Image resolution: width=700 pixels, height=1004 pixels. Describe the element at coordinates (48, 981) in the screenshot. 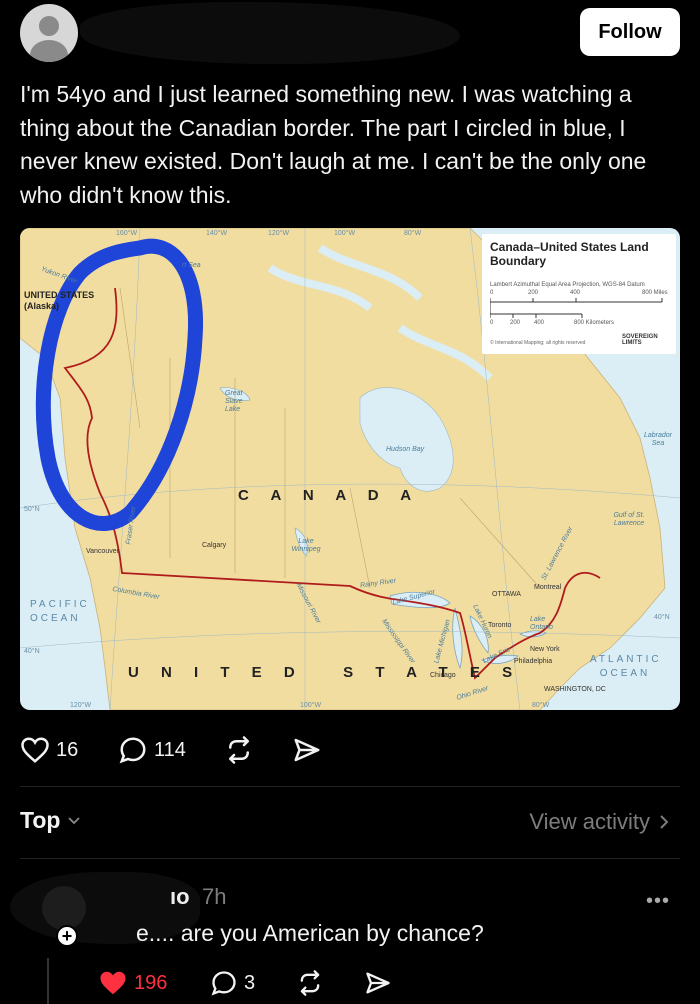

I see `thread-line` at that location.